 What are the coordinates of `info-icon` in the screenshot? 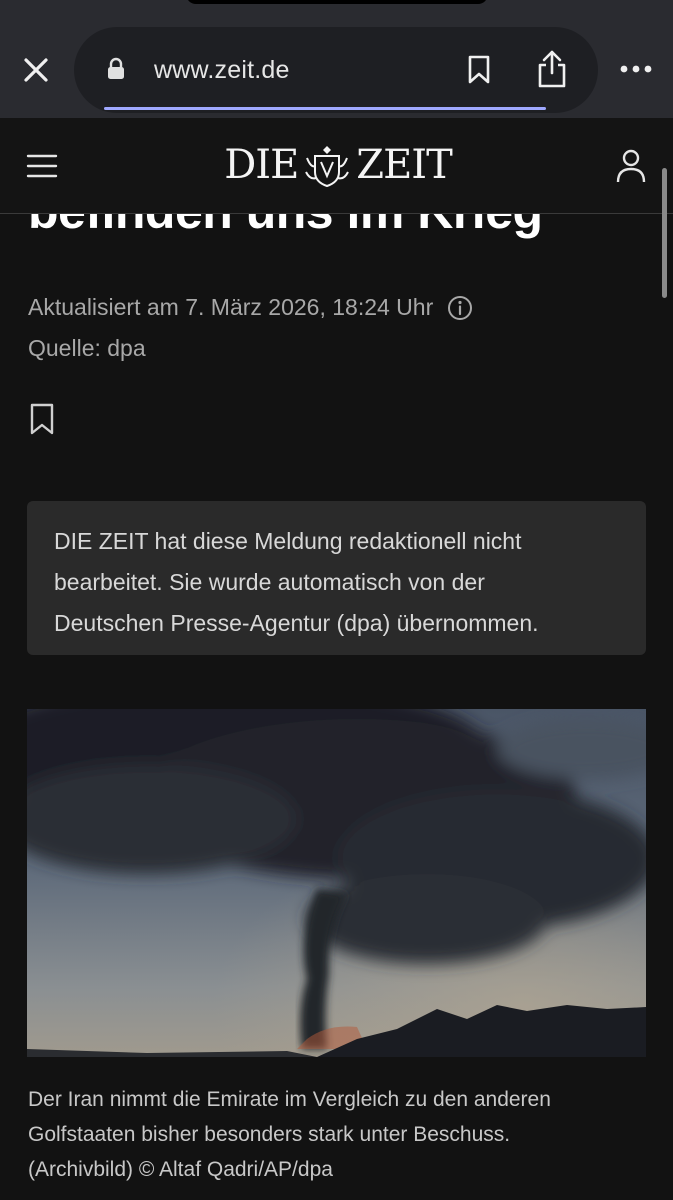 It's located at (460, 308).